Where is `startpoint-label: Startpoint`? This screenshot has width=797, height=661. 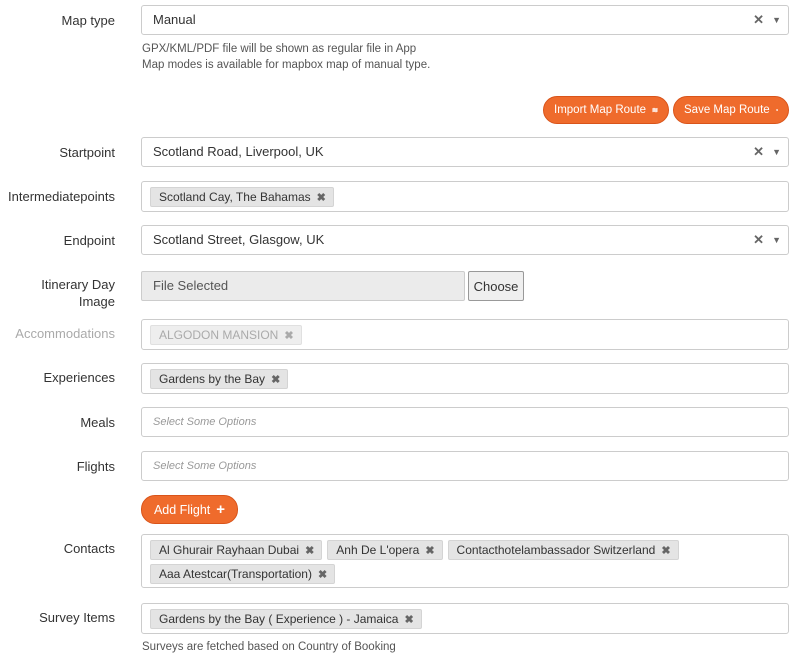 startpoint-label: Startpoint is located at coordinates (87, 152).